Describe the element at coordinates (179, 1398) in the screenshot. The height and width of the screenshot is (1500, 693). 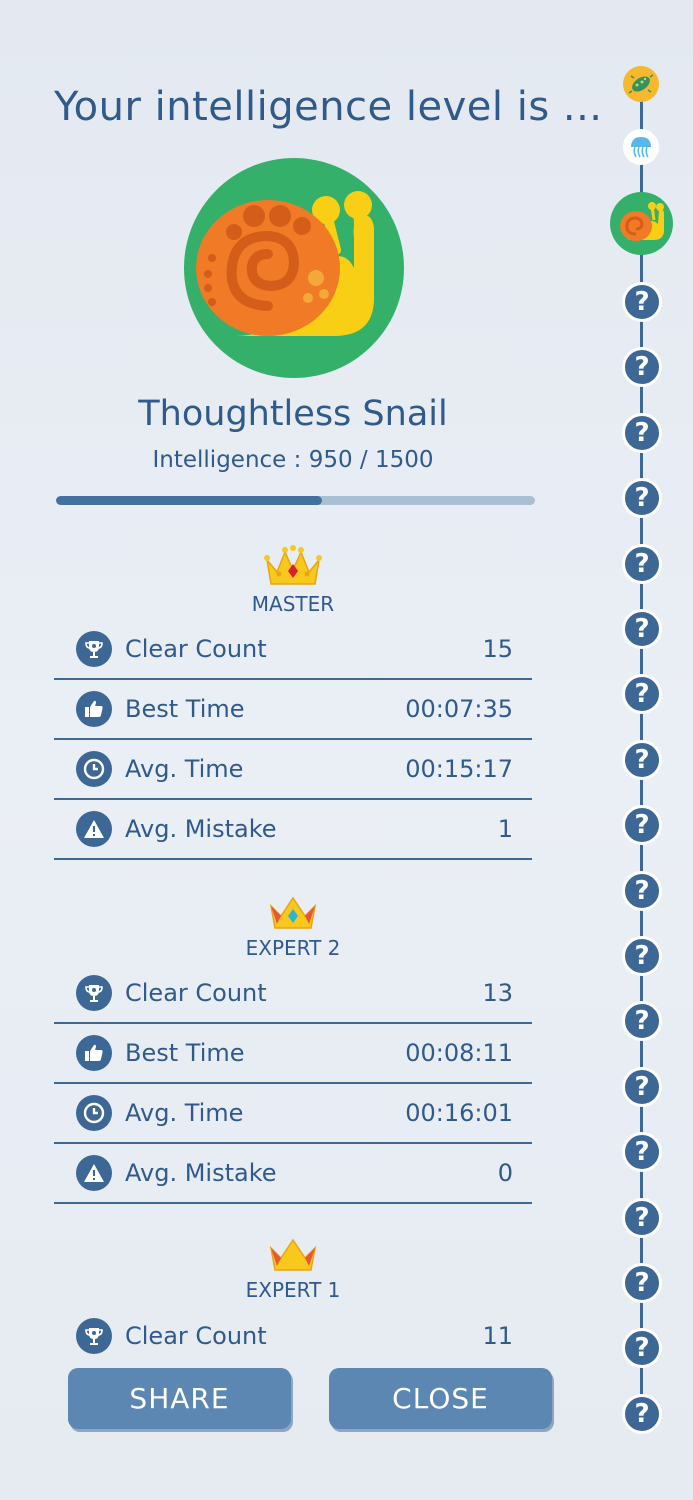
I see `share-button: SHARE` at that location.